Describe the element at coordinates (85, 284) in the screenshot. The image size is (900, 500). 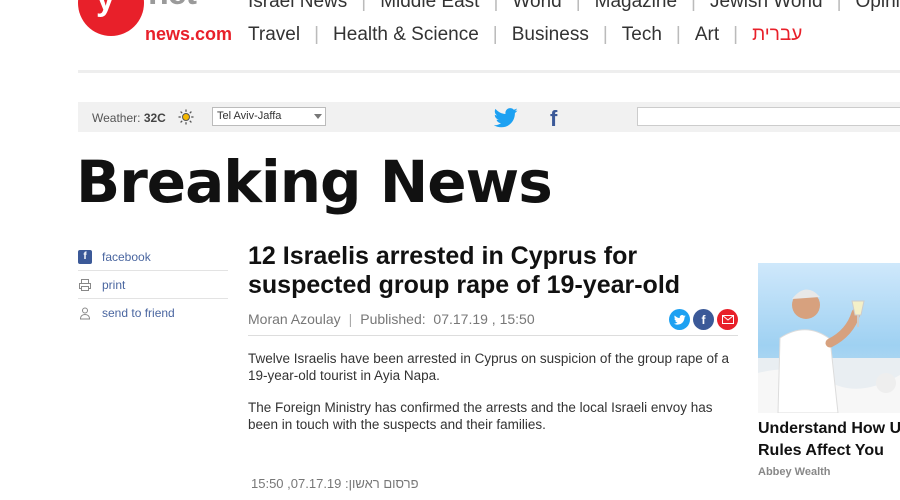
I see `printer-icon` at that location.